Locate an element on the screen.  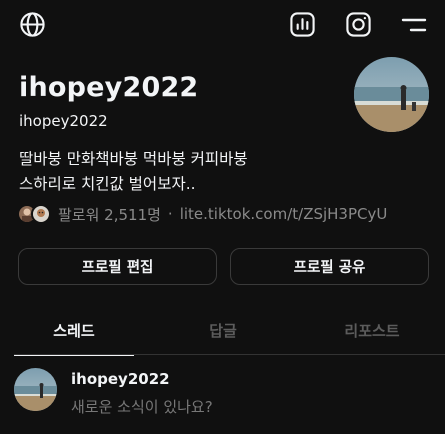
profile-tabs: 스레드 답글 리포스트 is located at coordinates (229, 330).